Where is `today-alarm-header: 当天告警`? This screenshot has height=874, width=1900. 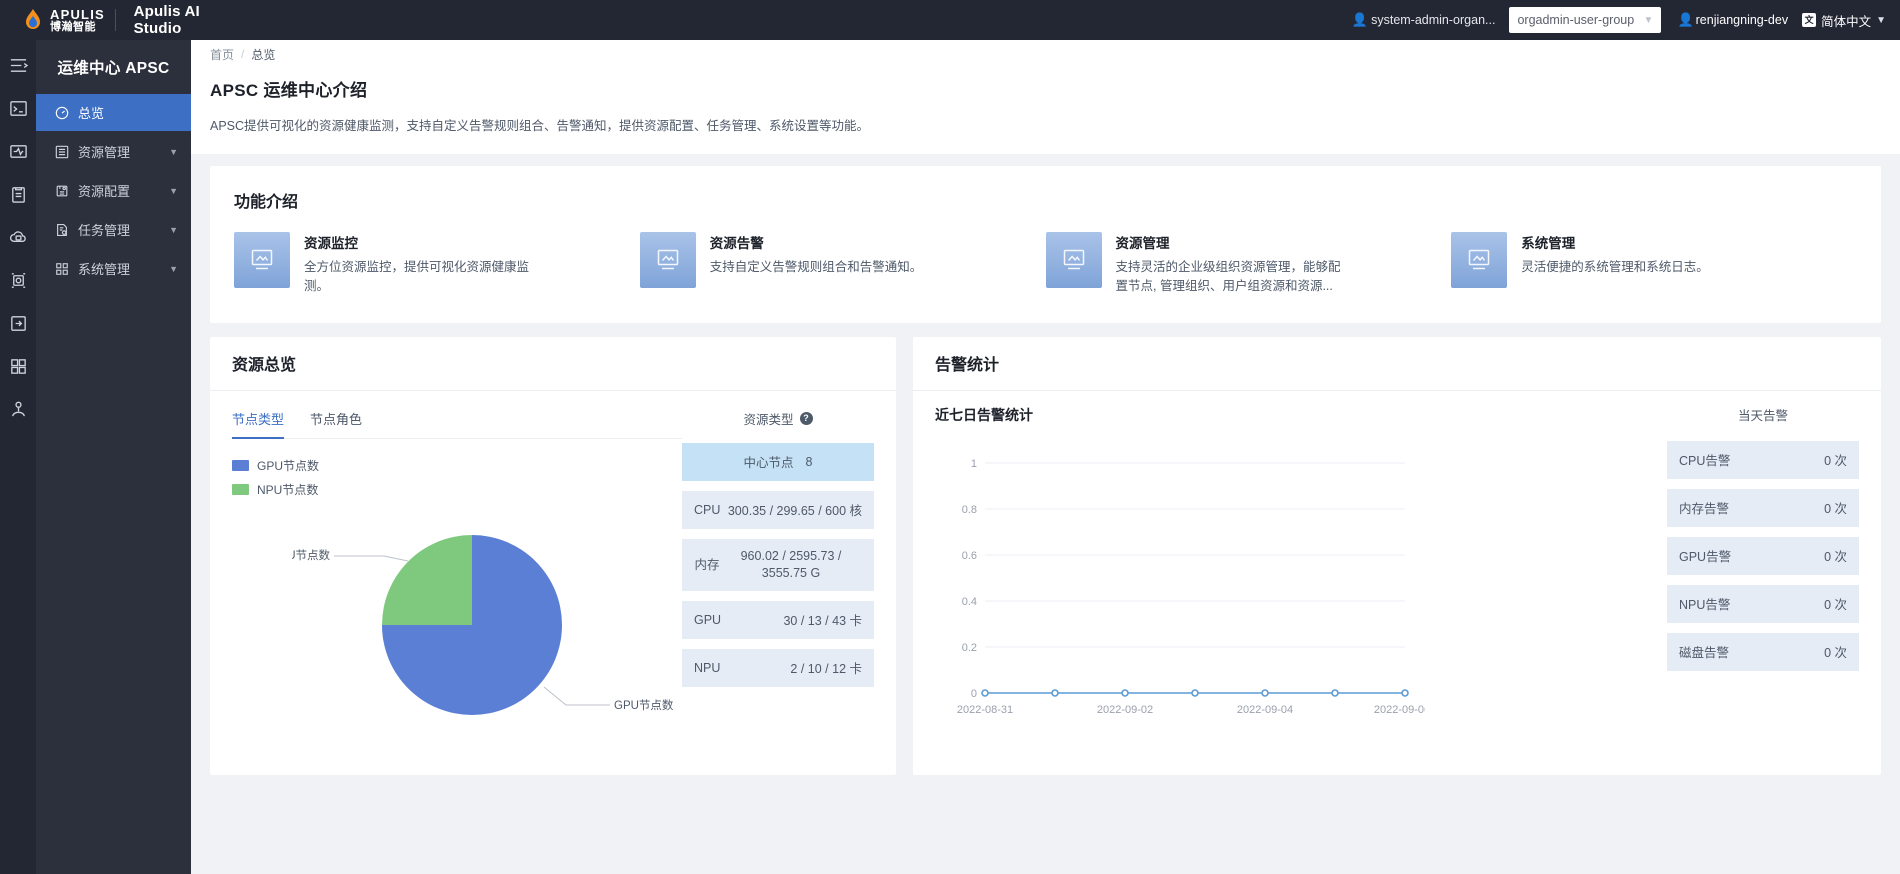 today-alarm-header: 当天告警 is located at coordinates (1762, 415).